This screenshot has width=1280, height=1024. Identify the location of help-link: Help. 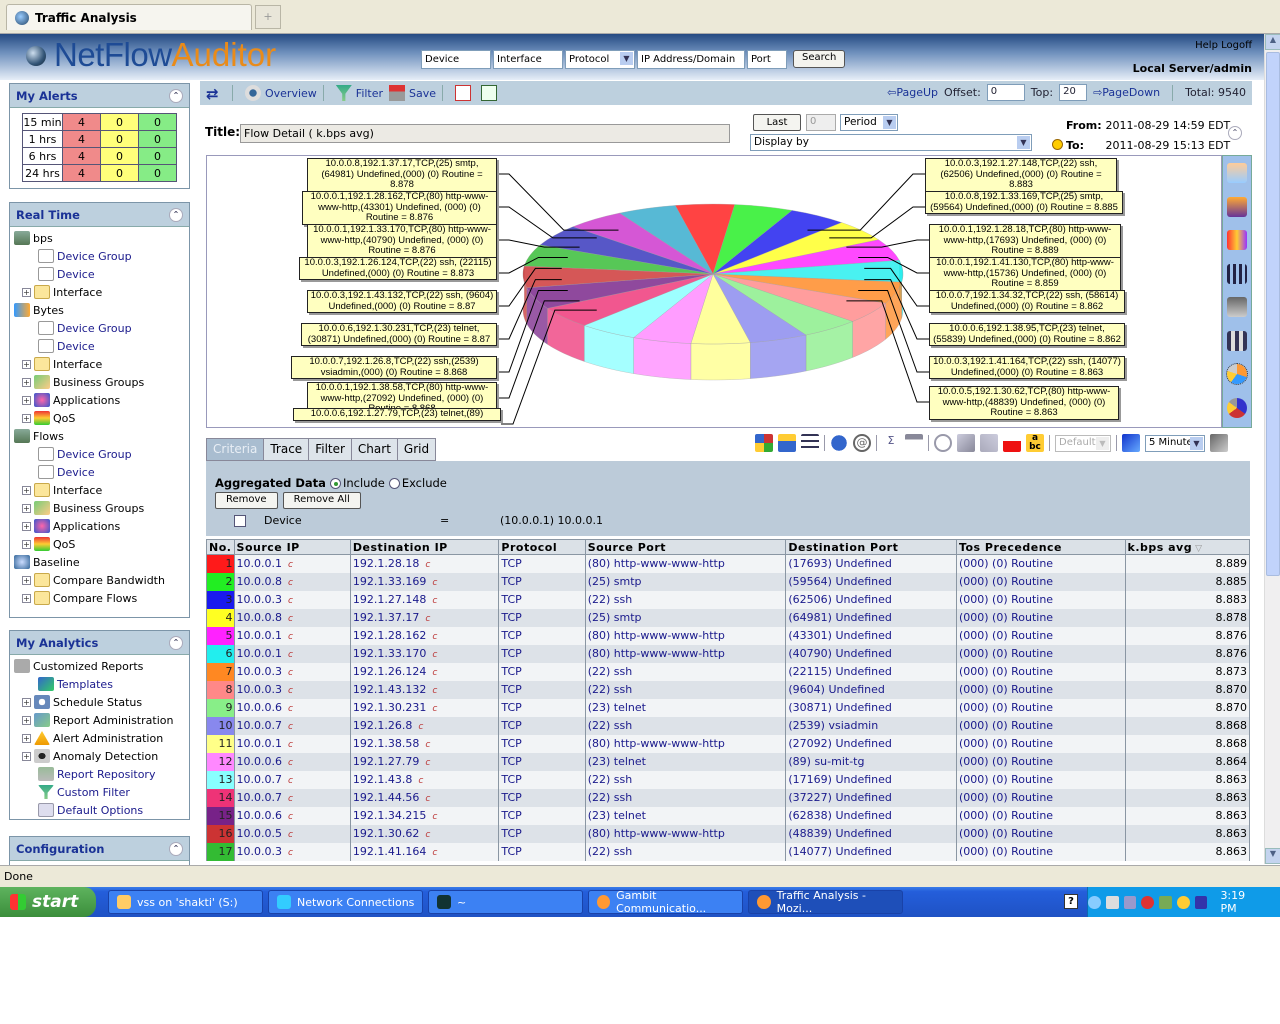
(1206, 45).